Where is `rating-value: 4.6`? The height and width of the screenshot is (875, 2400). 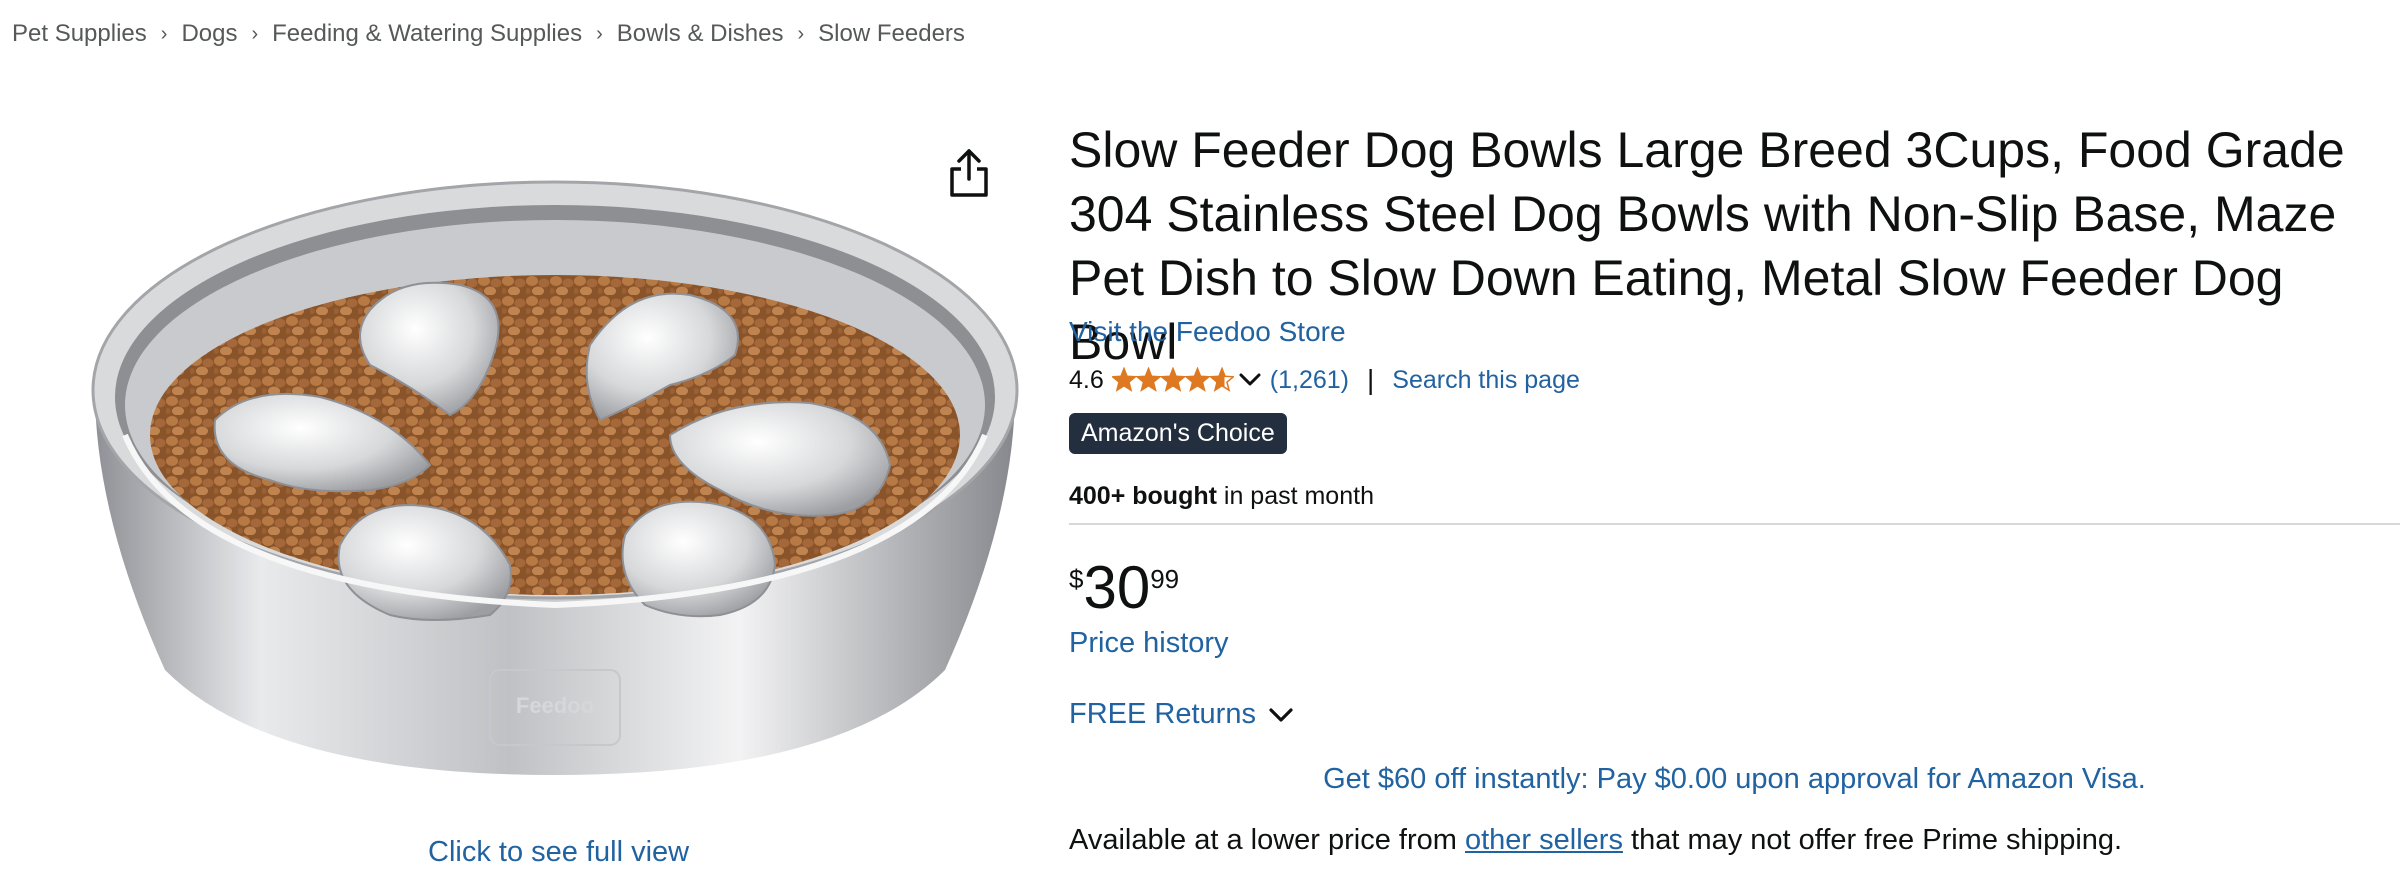 rating-value: 4.6 is located at coordinates (1086, 379).